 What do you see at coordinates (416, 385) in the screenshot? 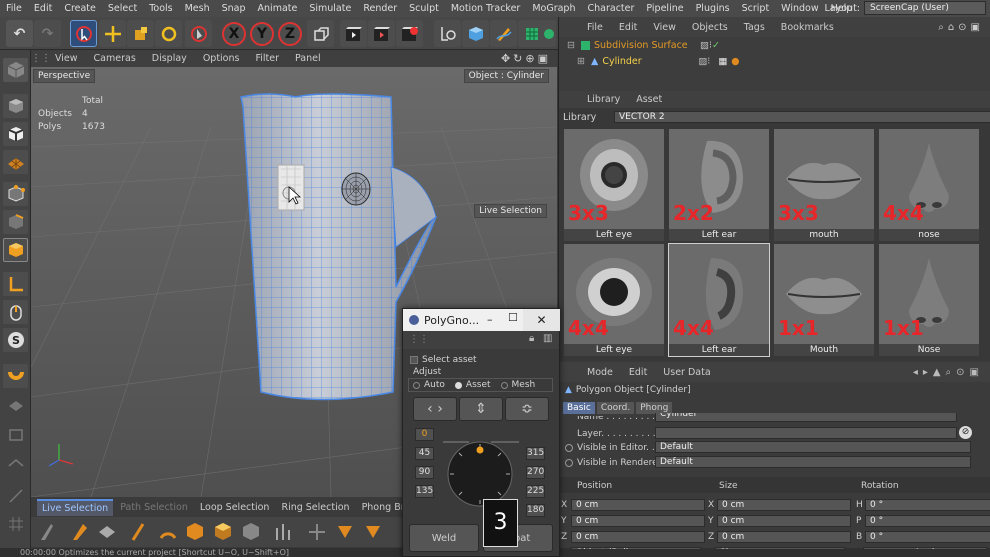
I see `radio-auto` at bounding box center [416, 385].